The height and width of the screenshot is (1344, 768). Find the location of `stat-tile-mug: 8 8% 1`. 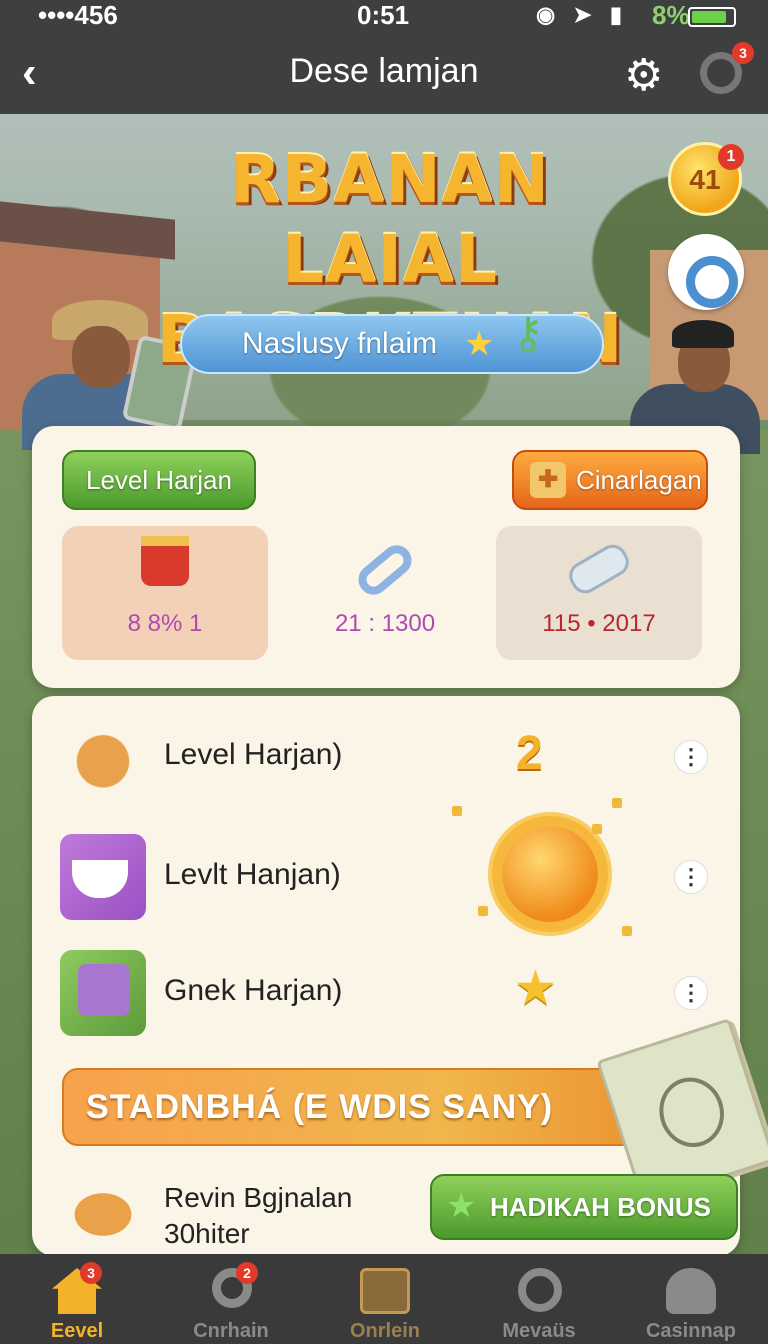

stat-tile-mug: 8 8% 1 is located at coordinates (165, 593).